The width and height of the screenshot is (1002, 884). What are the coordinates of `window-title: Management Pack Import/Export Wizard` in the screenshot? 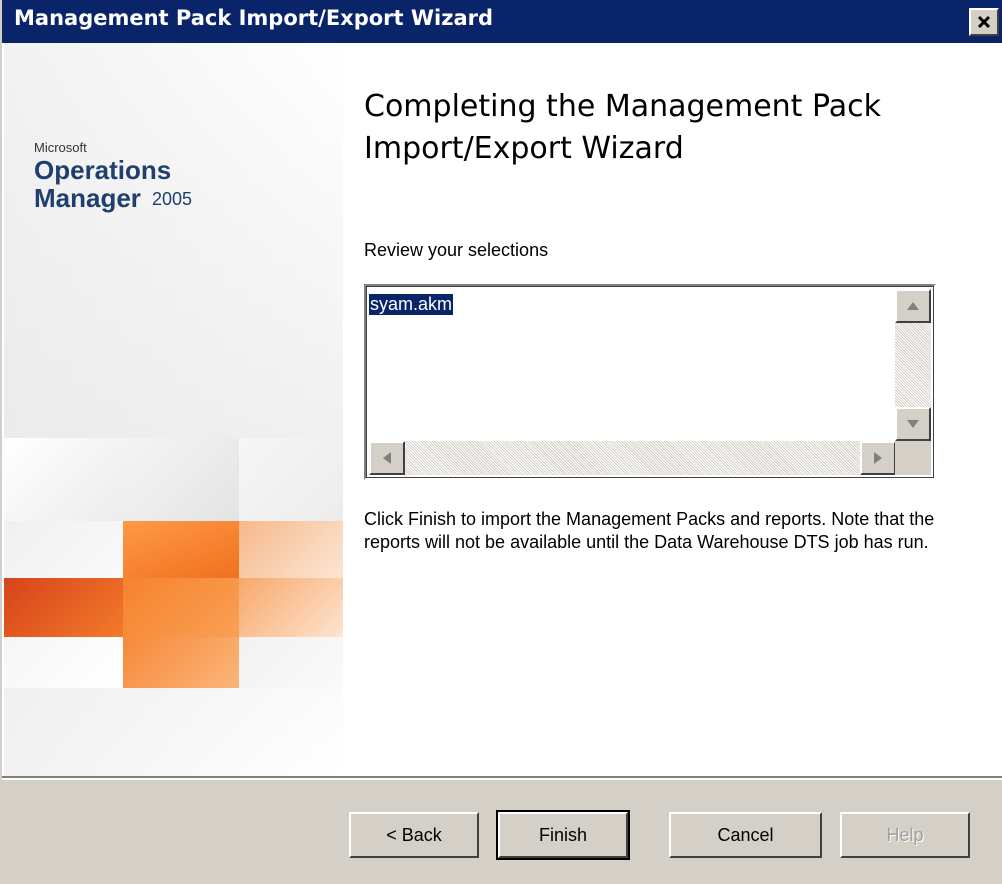 It's located at (254, 18).